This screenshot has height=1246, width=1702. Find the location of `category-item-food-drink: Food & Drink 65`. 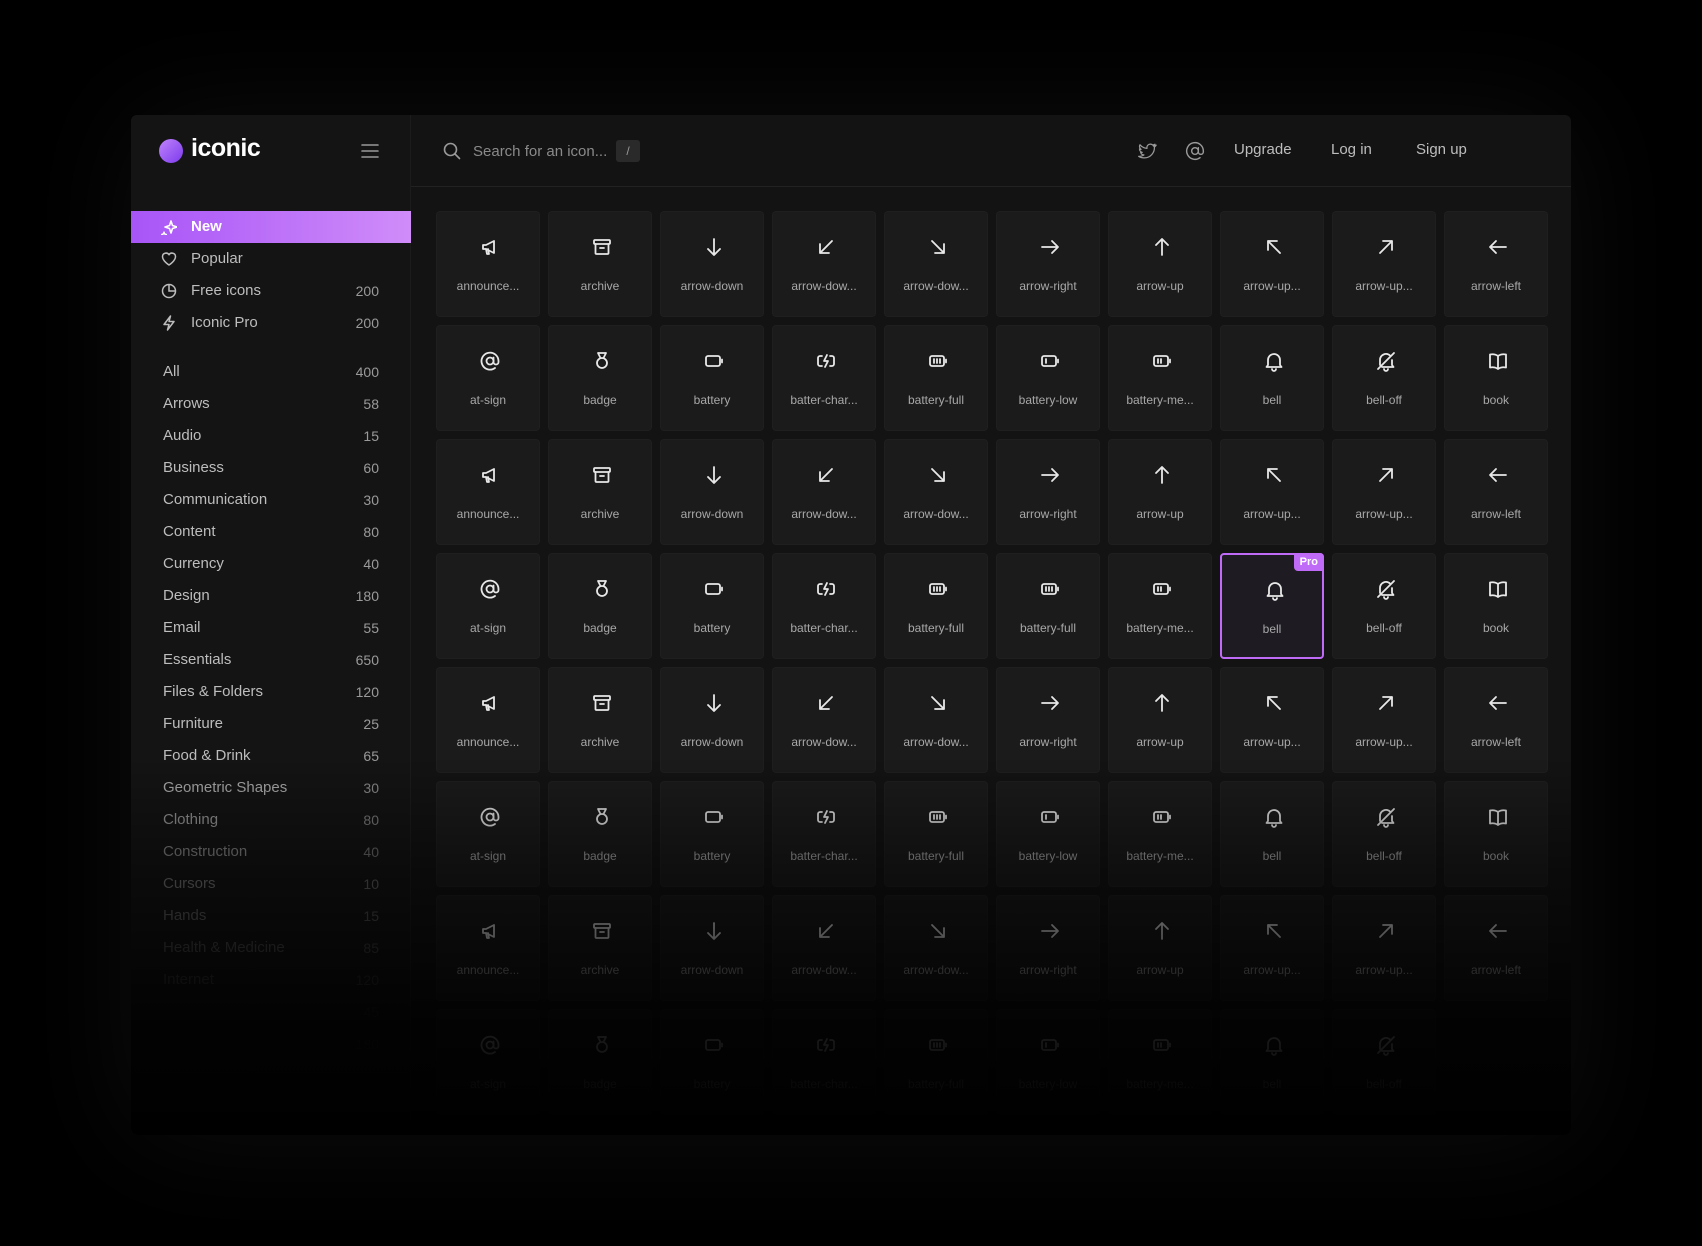

category-item-food-drink: Food & Drink 65 is located at coordinates (271, 756).